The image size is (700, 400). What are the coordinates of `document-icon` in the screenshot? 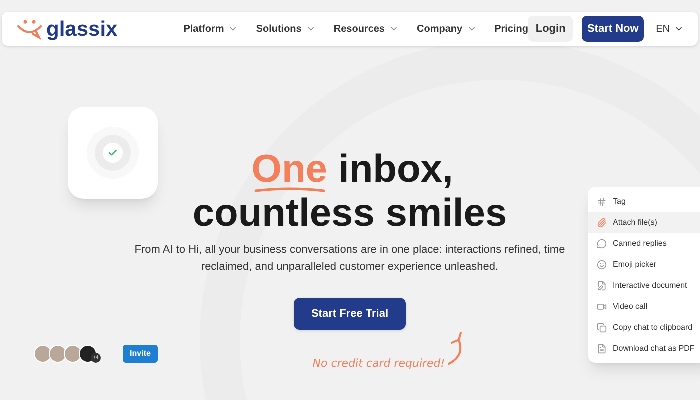 It's located at (602, 349).